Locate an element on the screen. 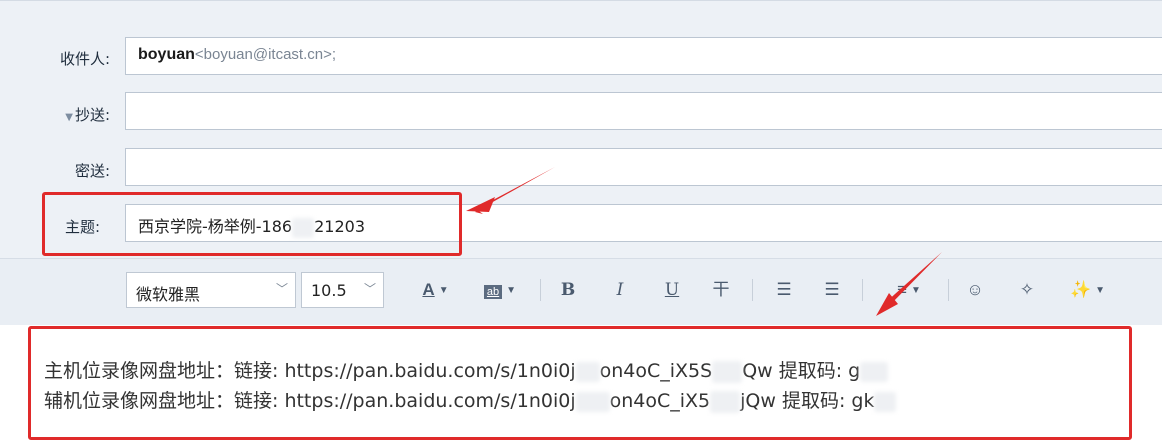  align-button: ≡ ▼ is located at coordinates (909, 290).